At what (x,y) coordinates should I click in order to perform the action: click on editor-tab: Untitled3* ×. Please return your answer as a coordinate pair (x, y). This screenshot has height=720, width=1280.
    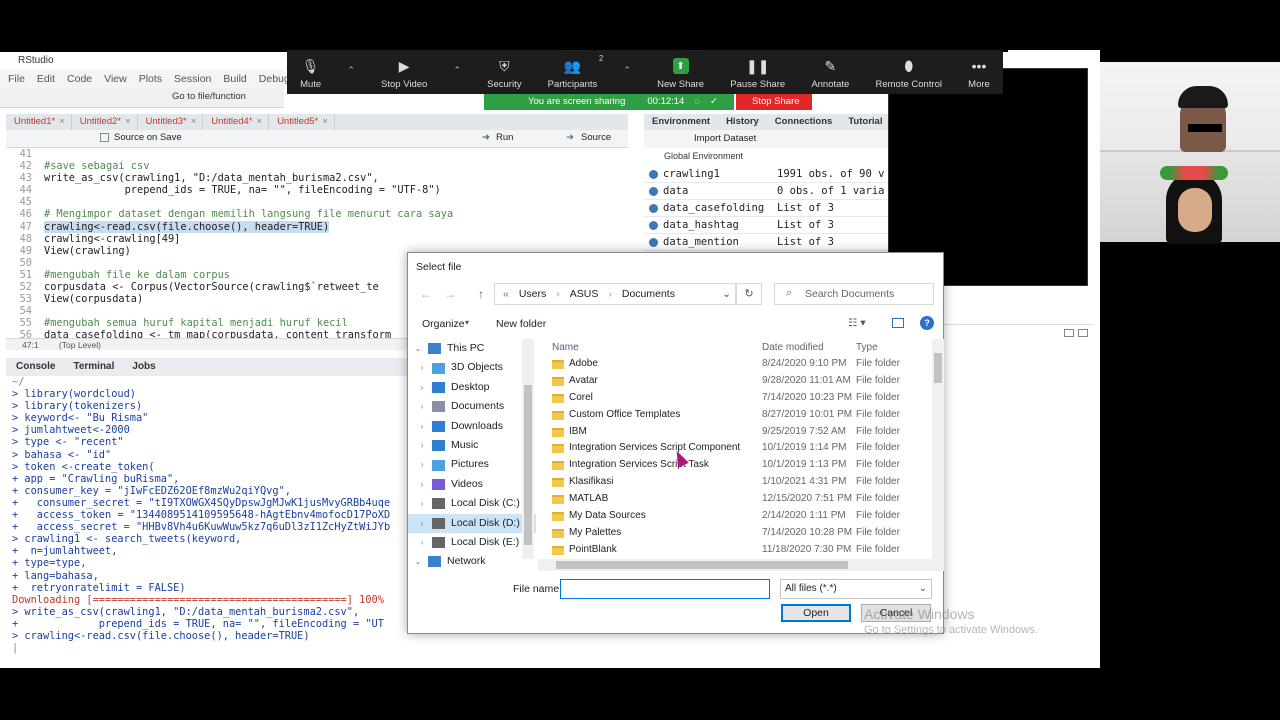
    Looking at the image, I should click on (171, 122).